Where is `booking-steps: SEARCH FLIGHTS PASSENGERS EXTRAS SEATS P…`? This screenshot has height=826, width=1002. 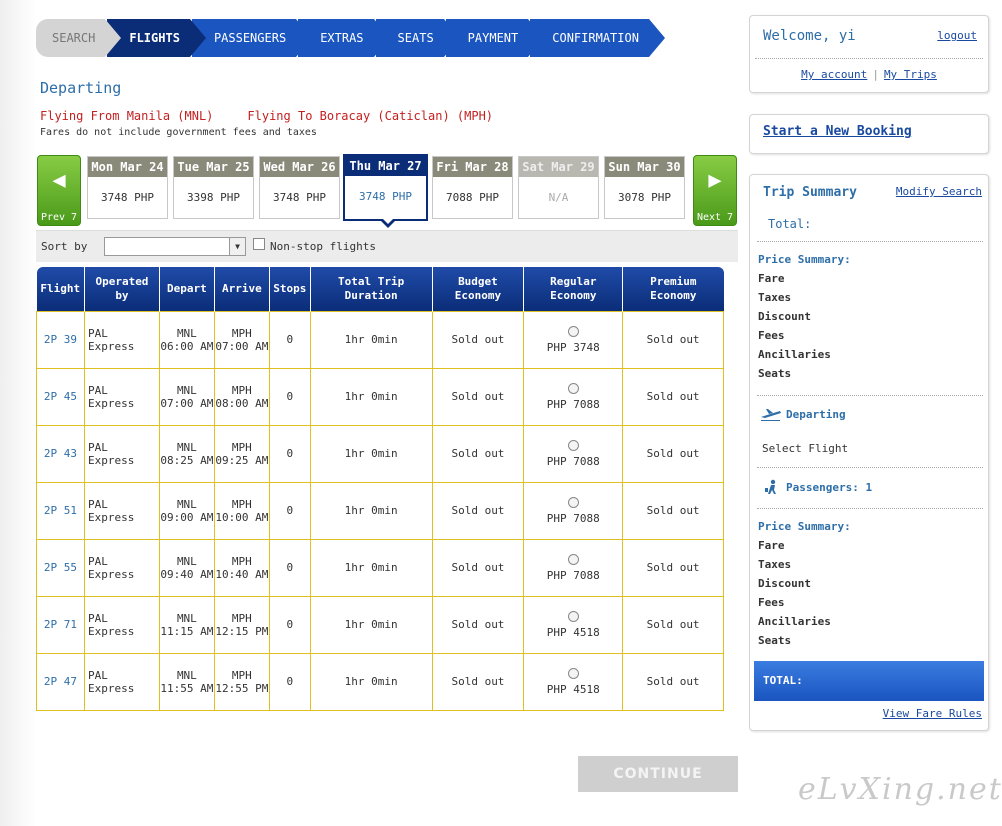 booking-steps: SEARCH FLIGHTS PASSENGERS EXTRAS SEATS P… is located at coordinates (350, 38).